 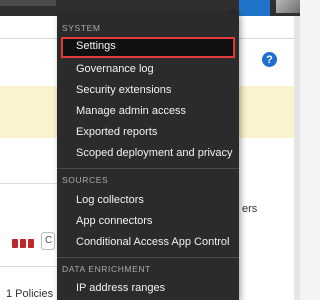 What do you see at coordinates (48, 241) in the screenshot?
I see `filter-chip: C` at bounding box center [48, 241].